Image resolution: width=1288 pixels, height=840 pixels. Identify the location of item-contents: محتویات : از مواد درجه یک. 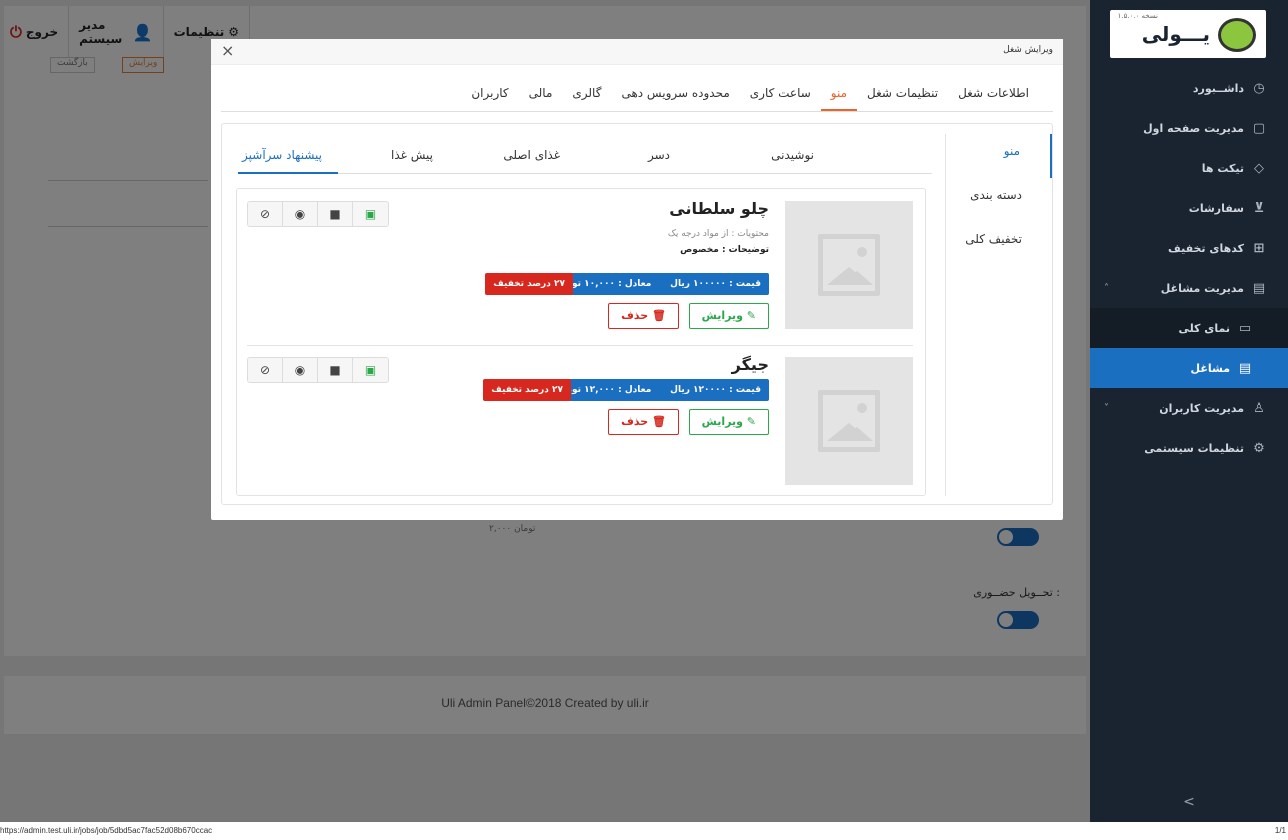
(718, 234).